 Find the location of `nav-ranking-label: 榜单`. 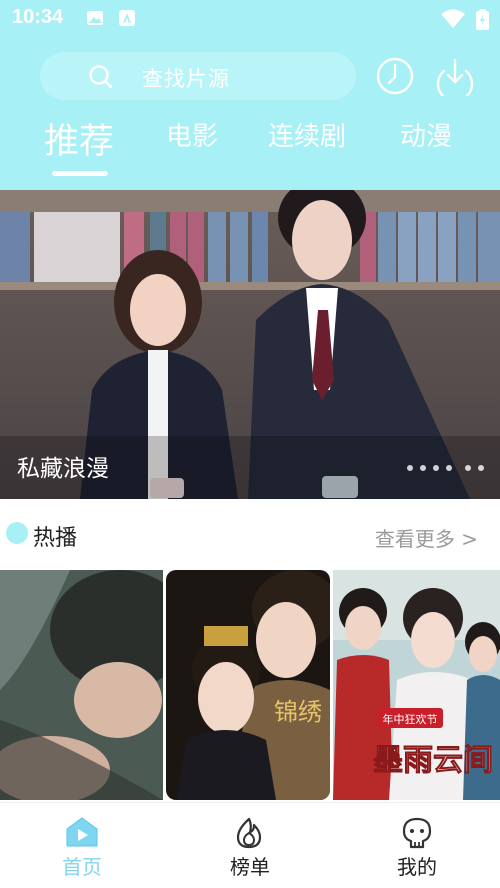

nav-ranking-label: 榜单 is located at coordinates (250, 867).